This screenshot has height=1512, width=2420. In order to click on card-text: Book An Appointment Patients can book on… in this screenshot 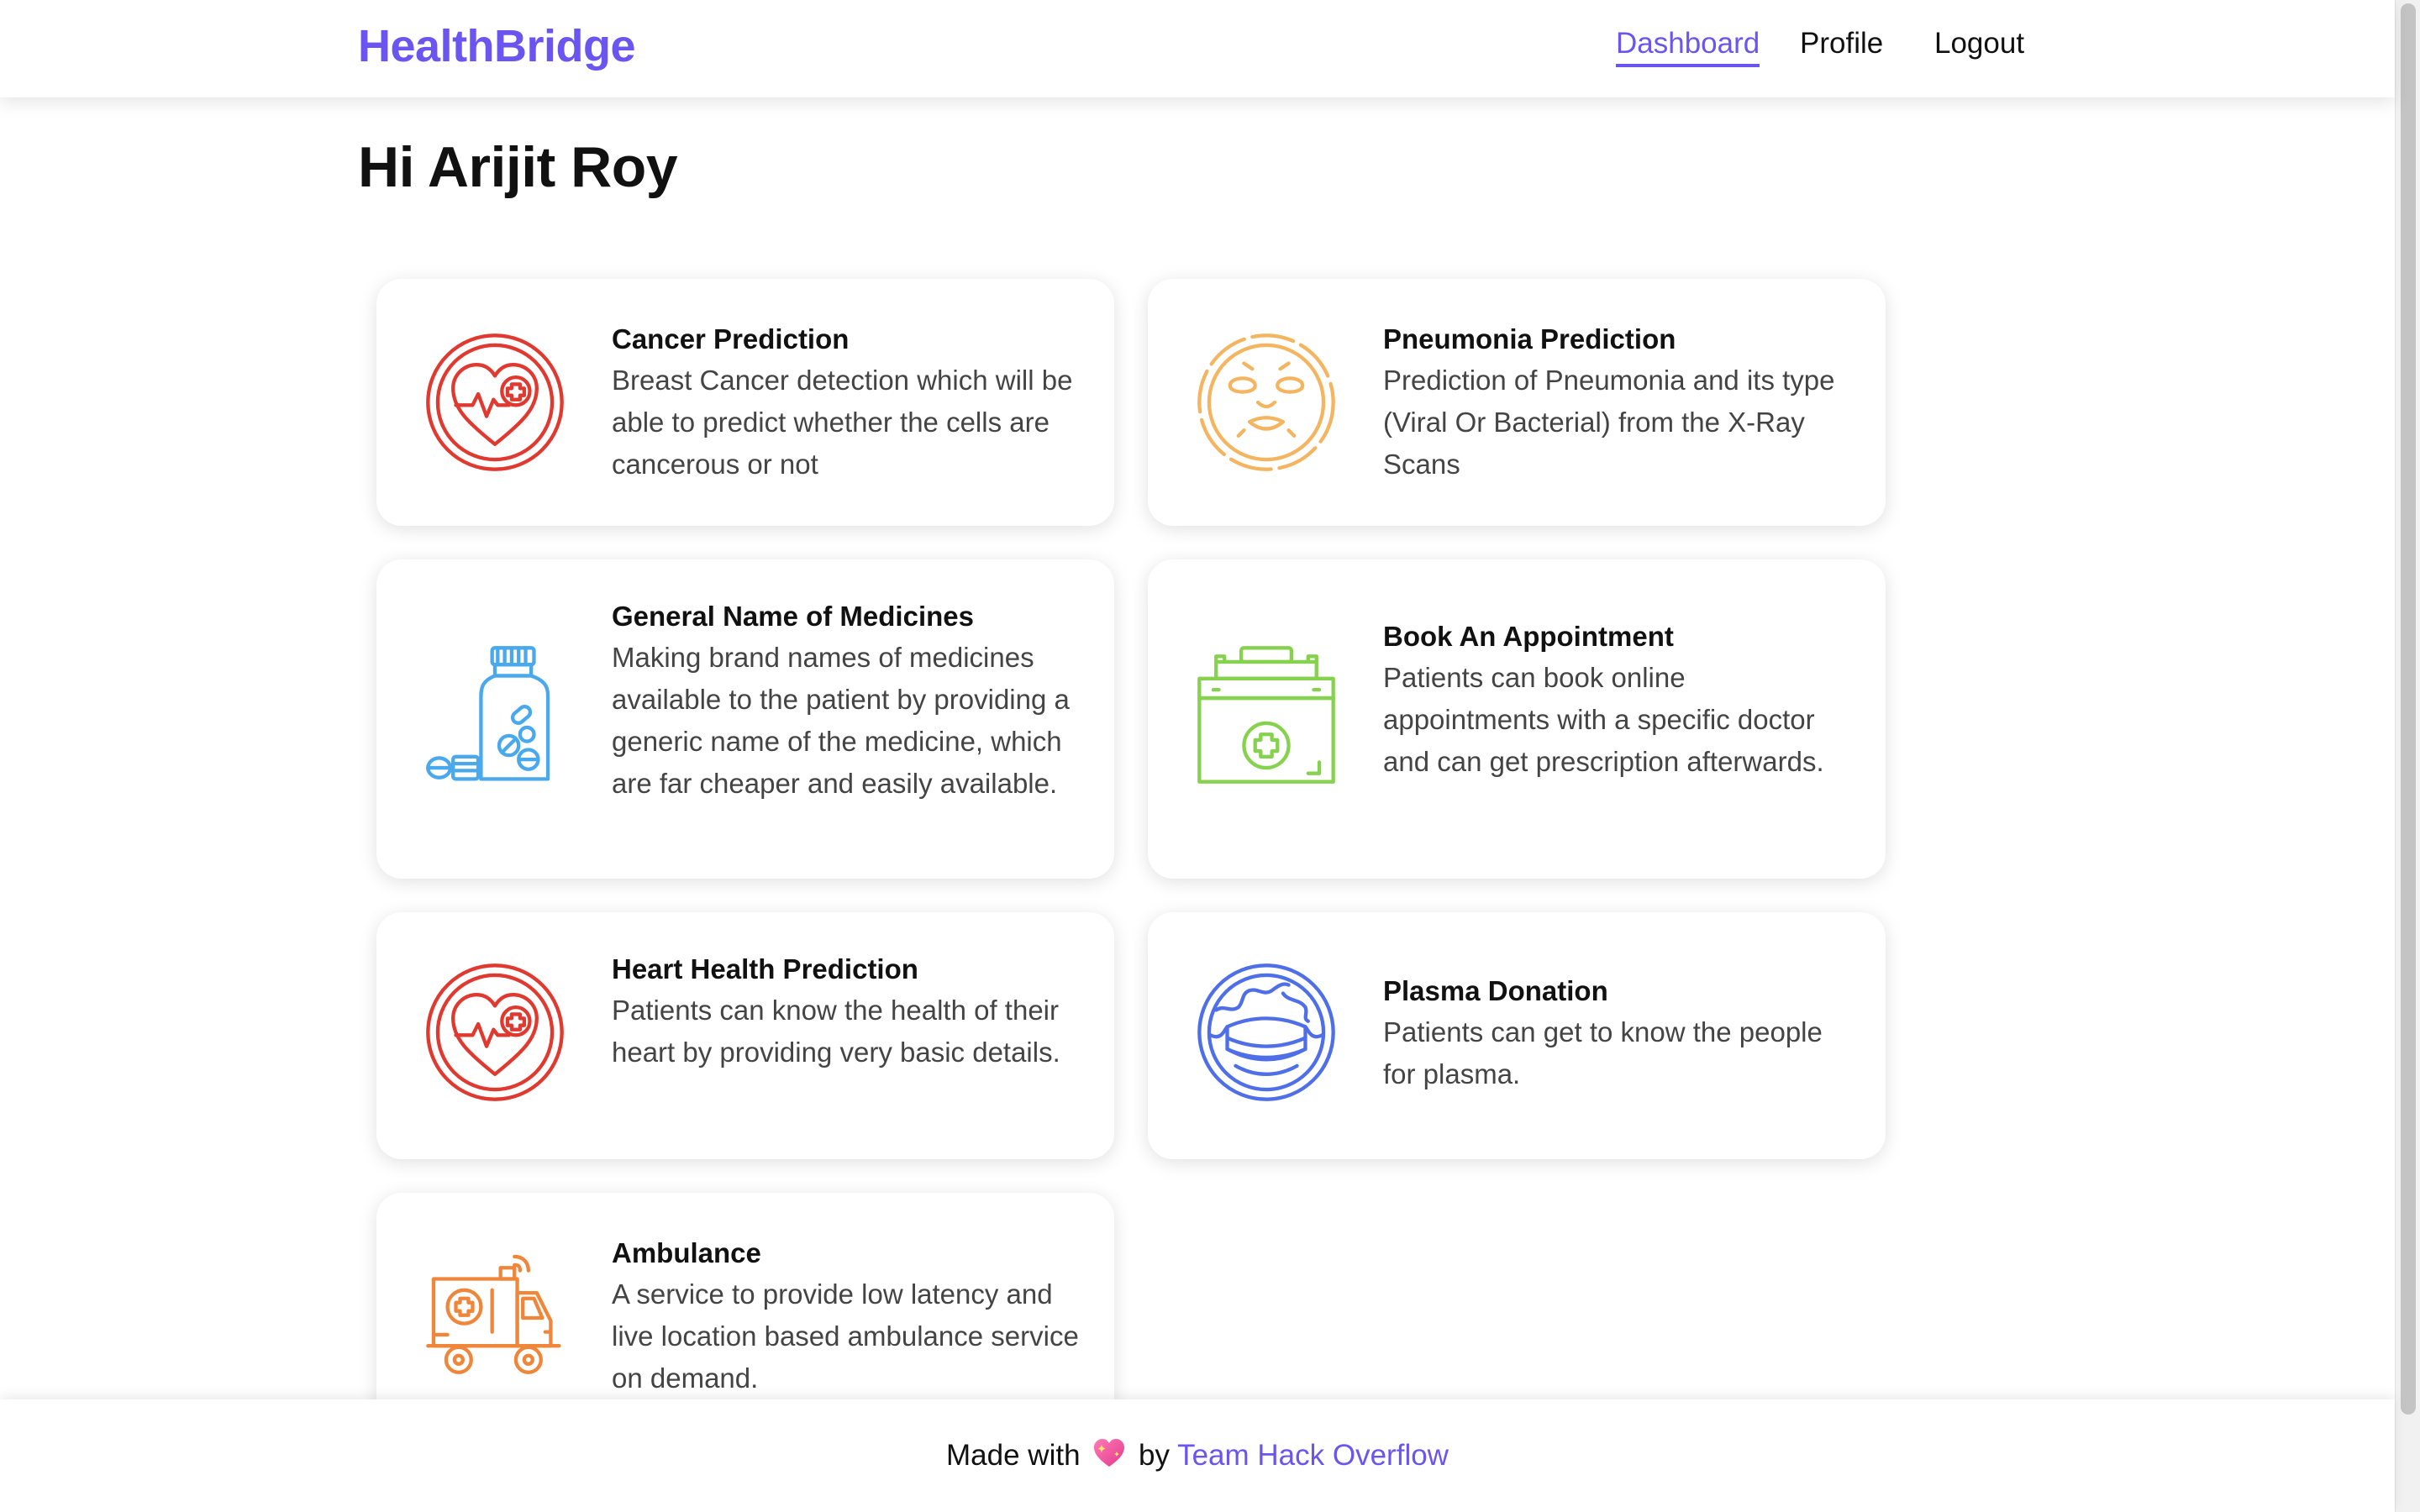, I will do `click(1619, 700)`.